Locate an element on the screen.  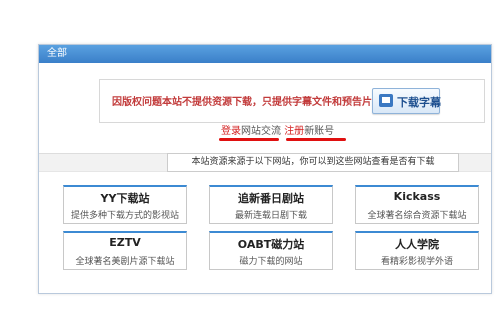
site-card-title: 人人学院 is located at coordinates (417, 244).